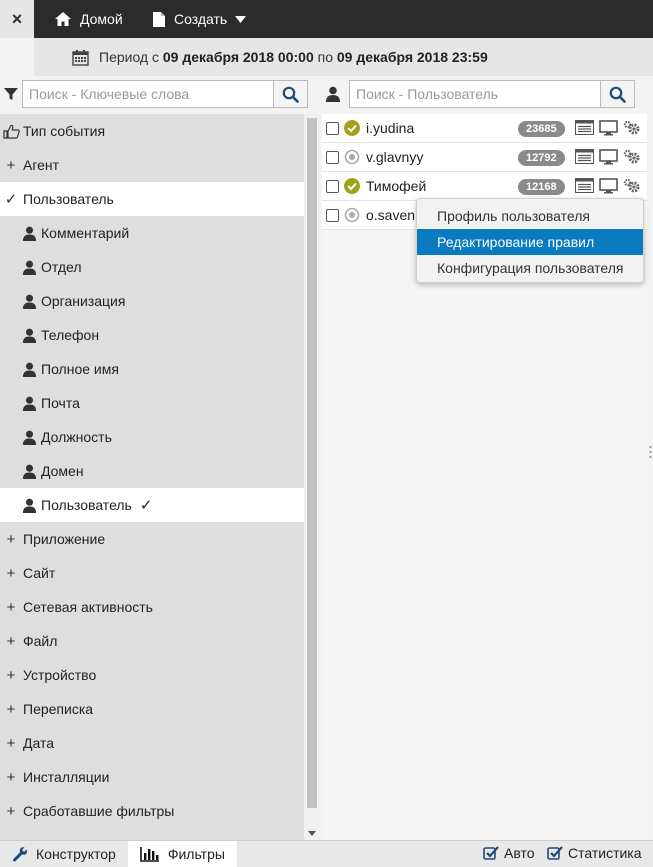  What do you see at coordinates (312, 463) in the screenshot?
I see `scrollbar-thumb` at bounding box center [312, 463].